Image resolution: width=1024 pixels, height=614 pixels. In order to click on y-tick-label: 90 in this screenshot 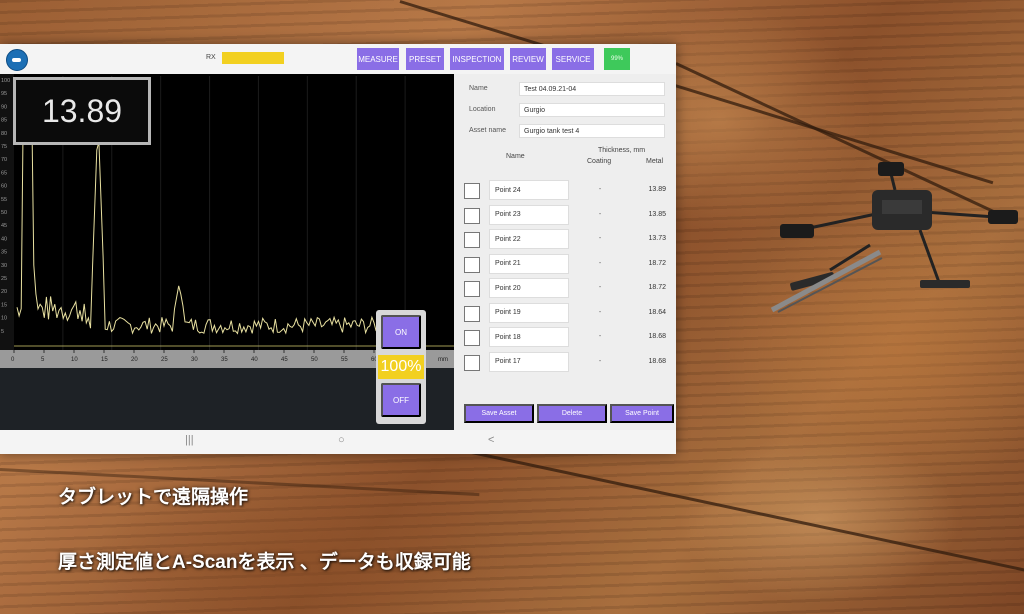, I will do `click(4, 107)`.